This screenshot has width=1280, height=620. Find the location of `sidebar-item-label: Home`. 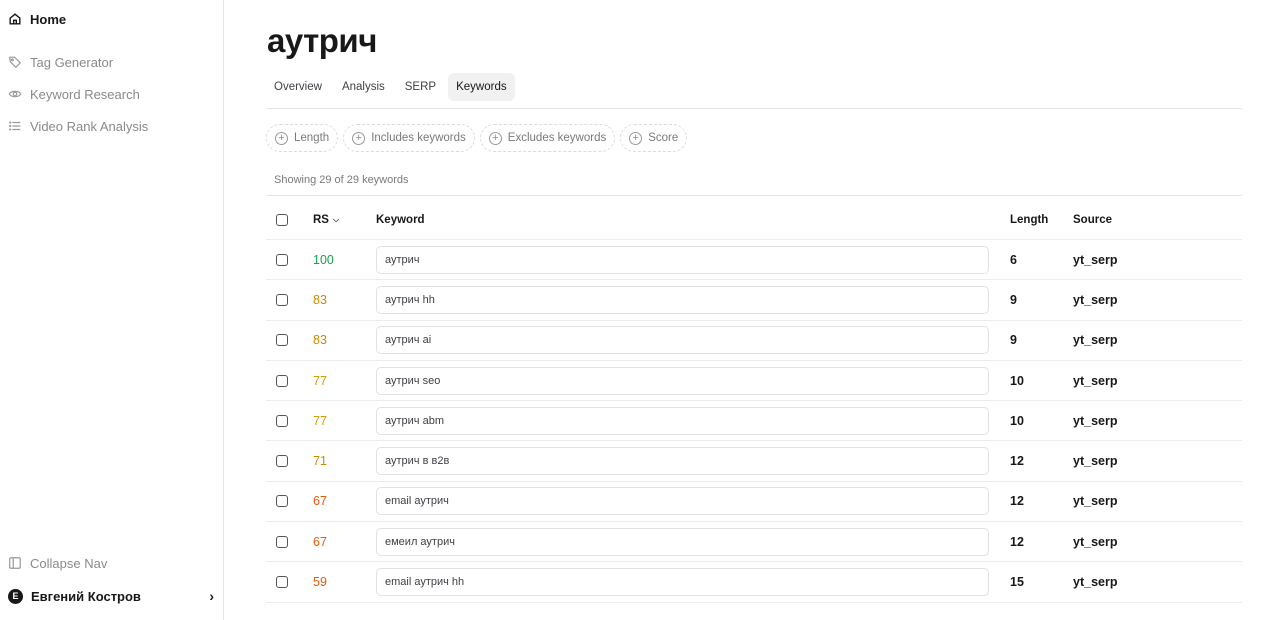

sidebar-item-label: Home is located at coordinates (48, 19).